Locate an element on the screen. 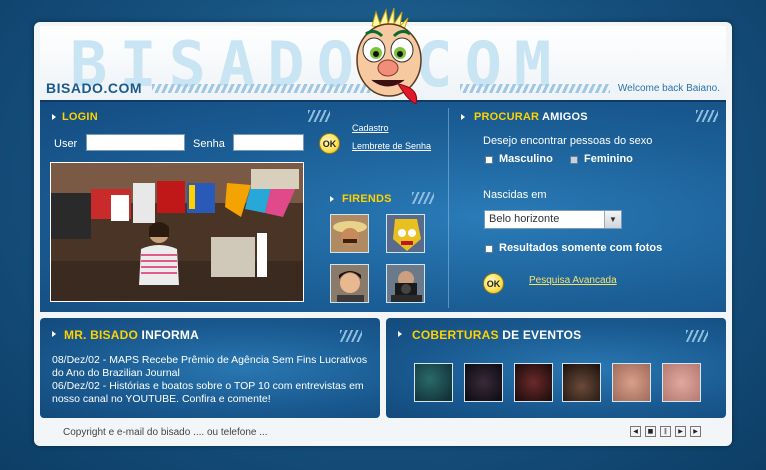 This screenshot has height=470, width=766. user-input is located at coordinates (135, 142).